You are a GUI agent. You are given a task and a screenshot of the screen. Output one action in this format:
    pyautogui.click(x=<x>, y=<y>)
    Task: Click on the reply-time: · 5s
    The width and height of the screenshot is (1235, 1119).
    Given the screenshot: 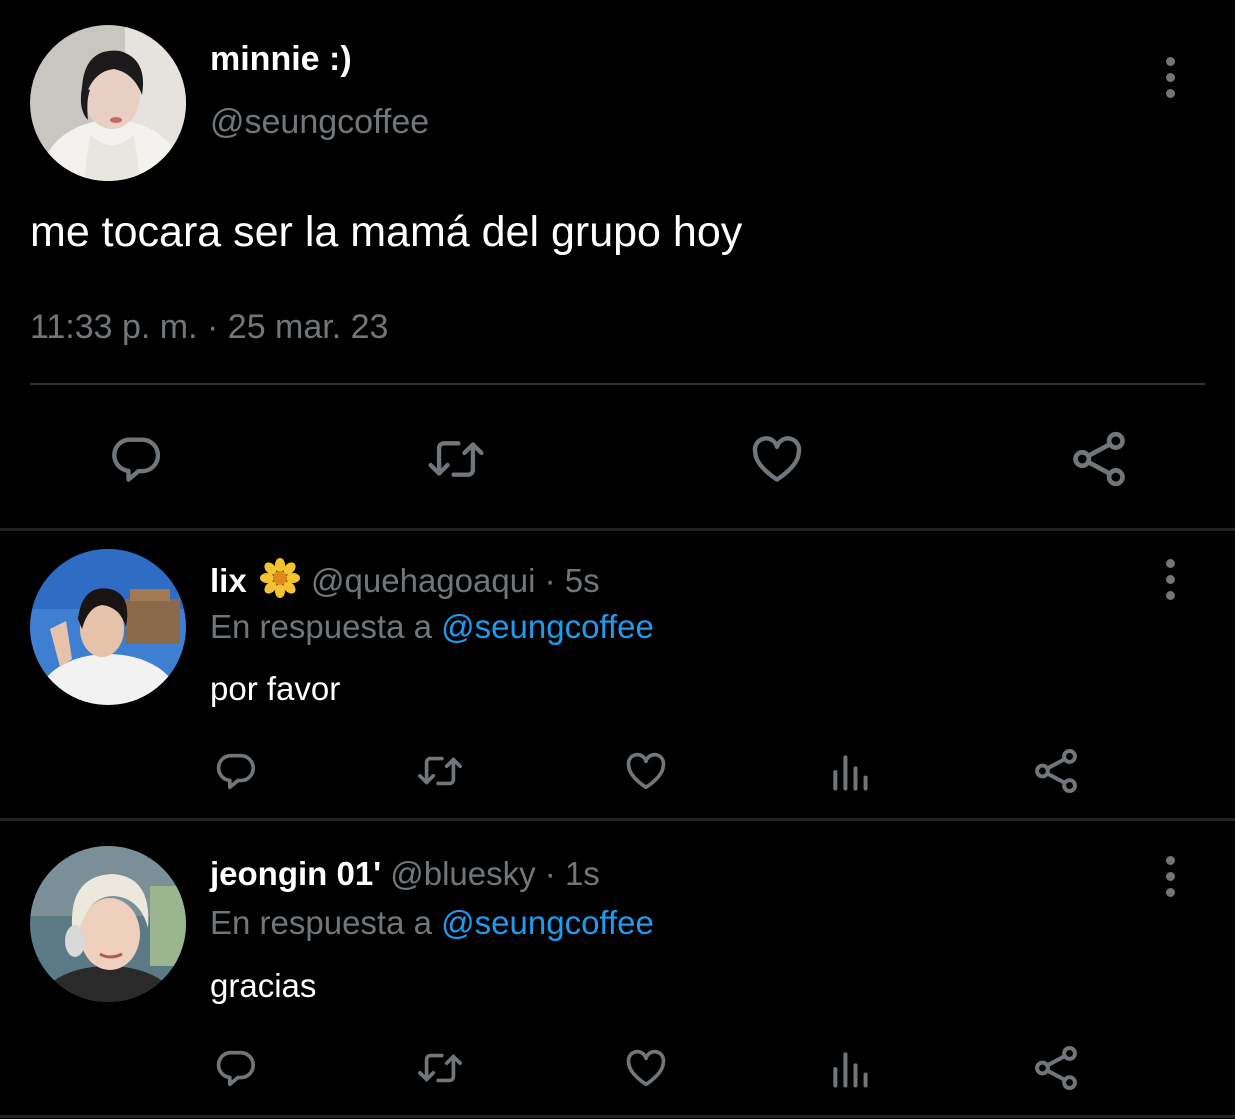 What is the action you would take?
    pyautogui.click(x=572, y=580)
    